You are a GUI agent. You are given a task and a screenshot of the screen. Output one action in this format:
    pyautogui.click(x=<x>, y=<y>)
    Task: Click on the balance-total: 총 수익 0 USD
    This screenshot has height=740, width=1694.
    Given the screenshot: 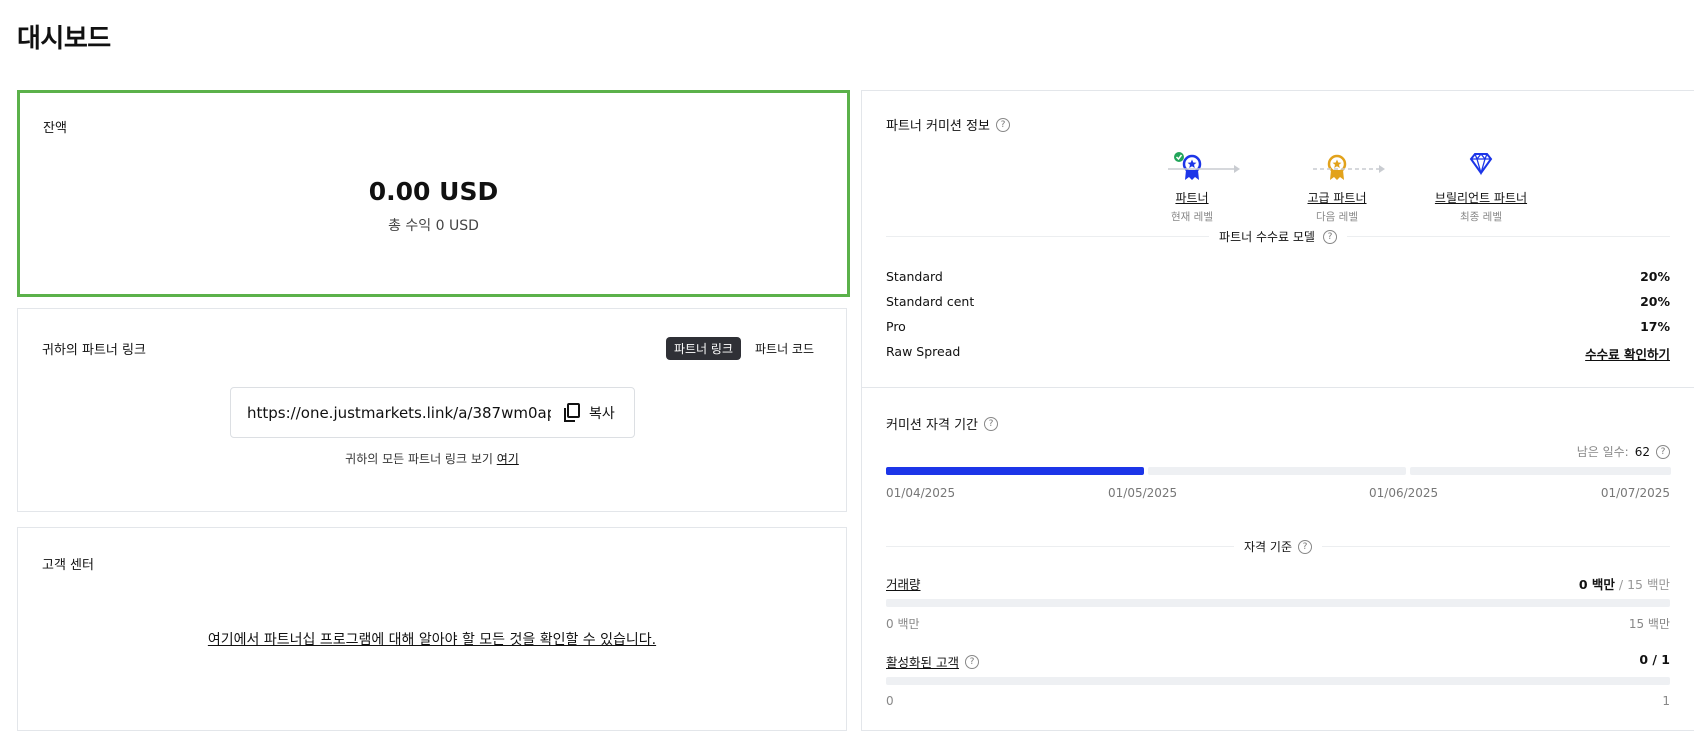 What is the action you would take?
    pyautogui.click(x=433, y=226)
    